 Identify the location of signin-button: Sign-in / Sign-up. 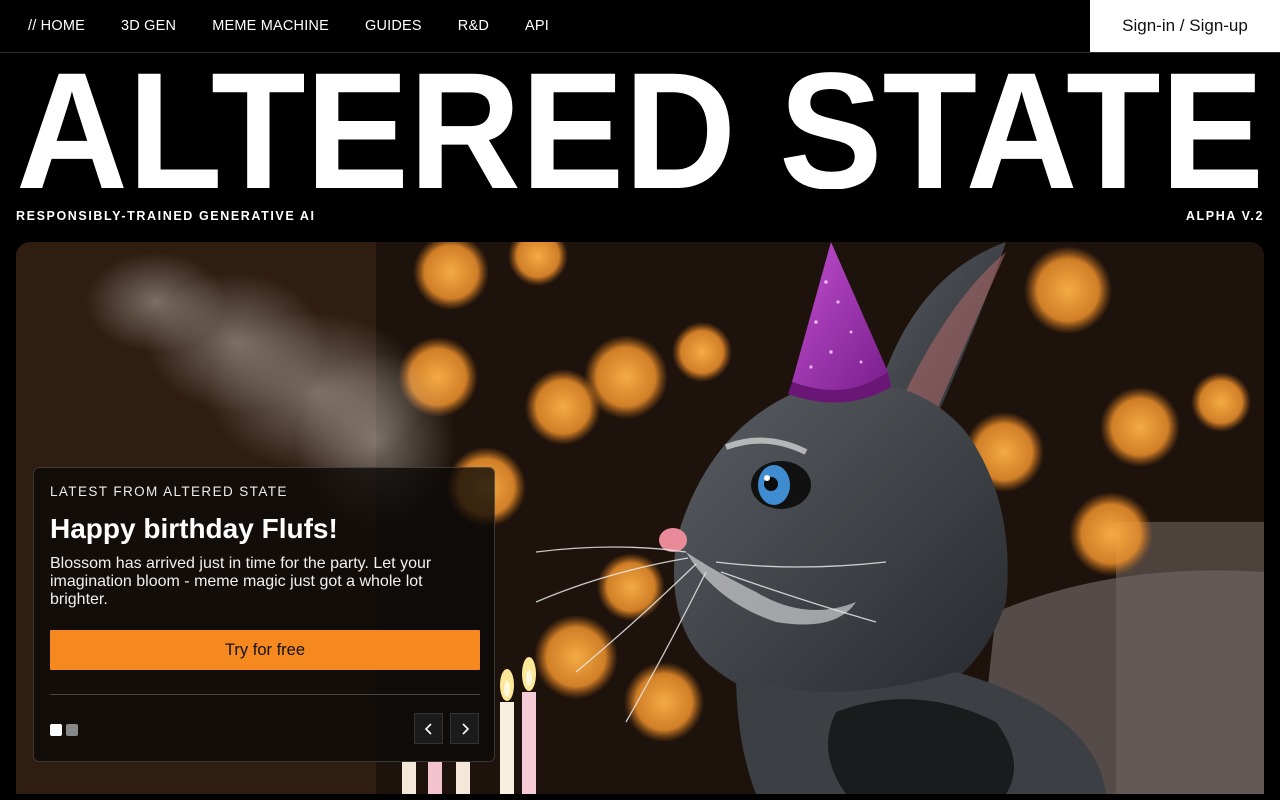
(1185, 26).